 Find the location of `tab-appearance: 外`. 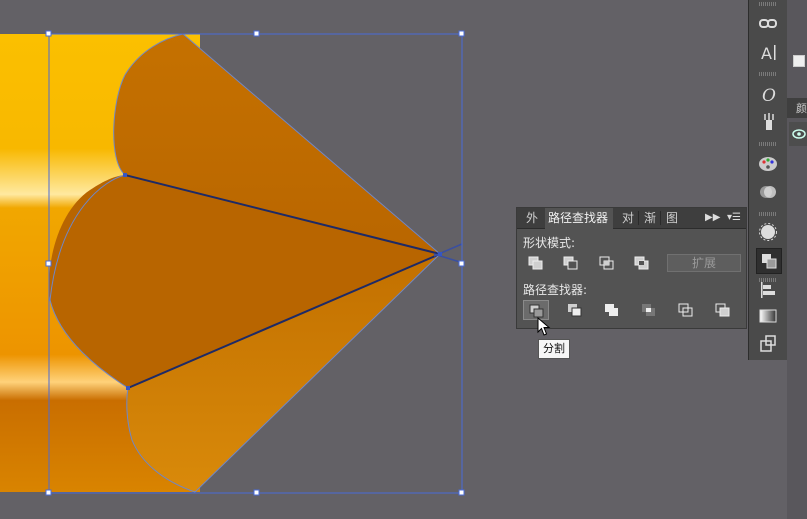

tab-appearance: 外 is located at coordinates (534, 218).